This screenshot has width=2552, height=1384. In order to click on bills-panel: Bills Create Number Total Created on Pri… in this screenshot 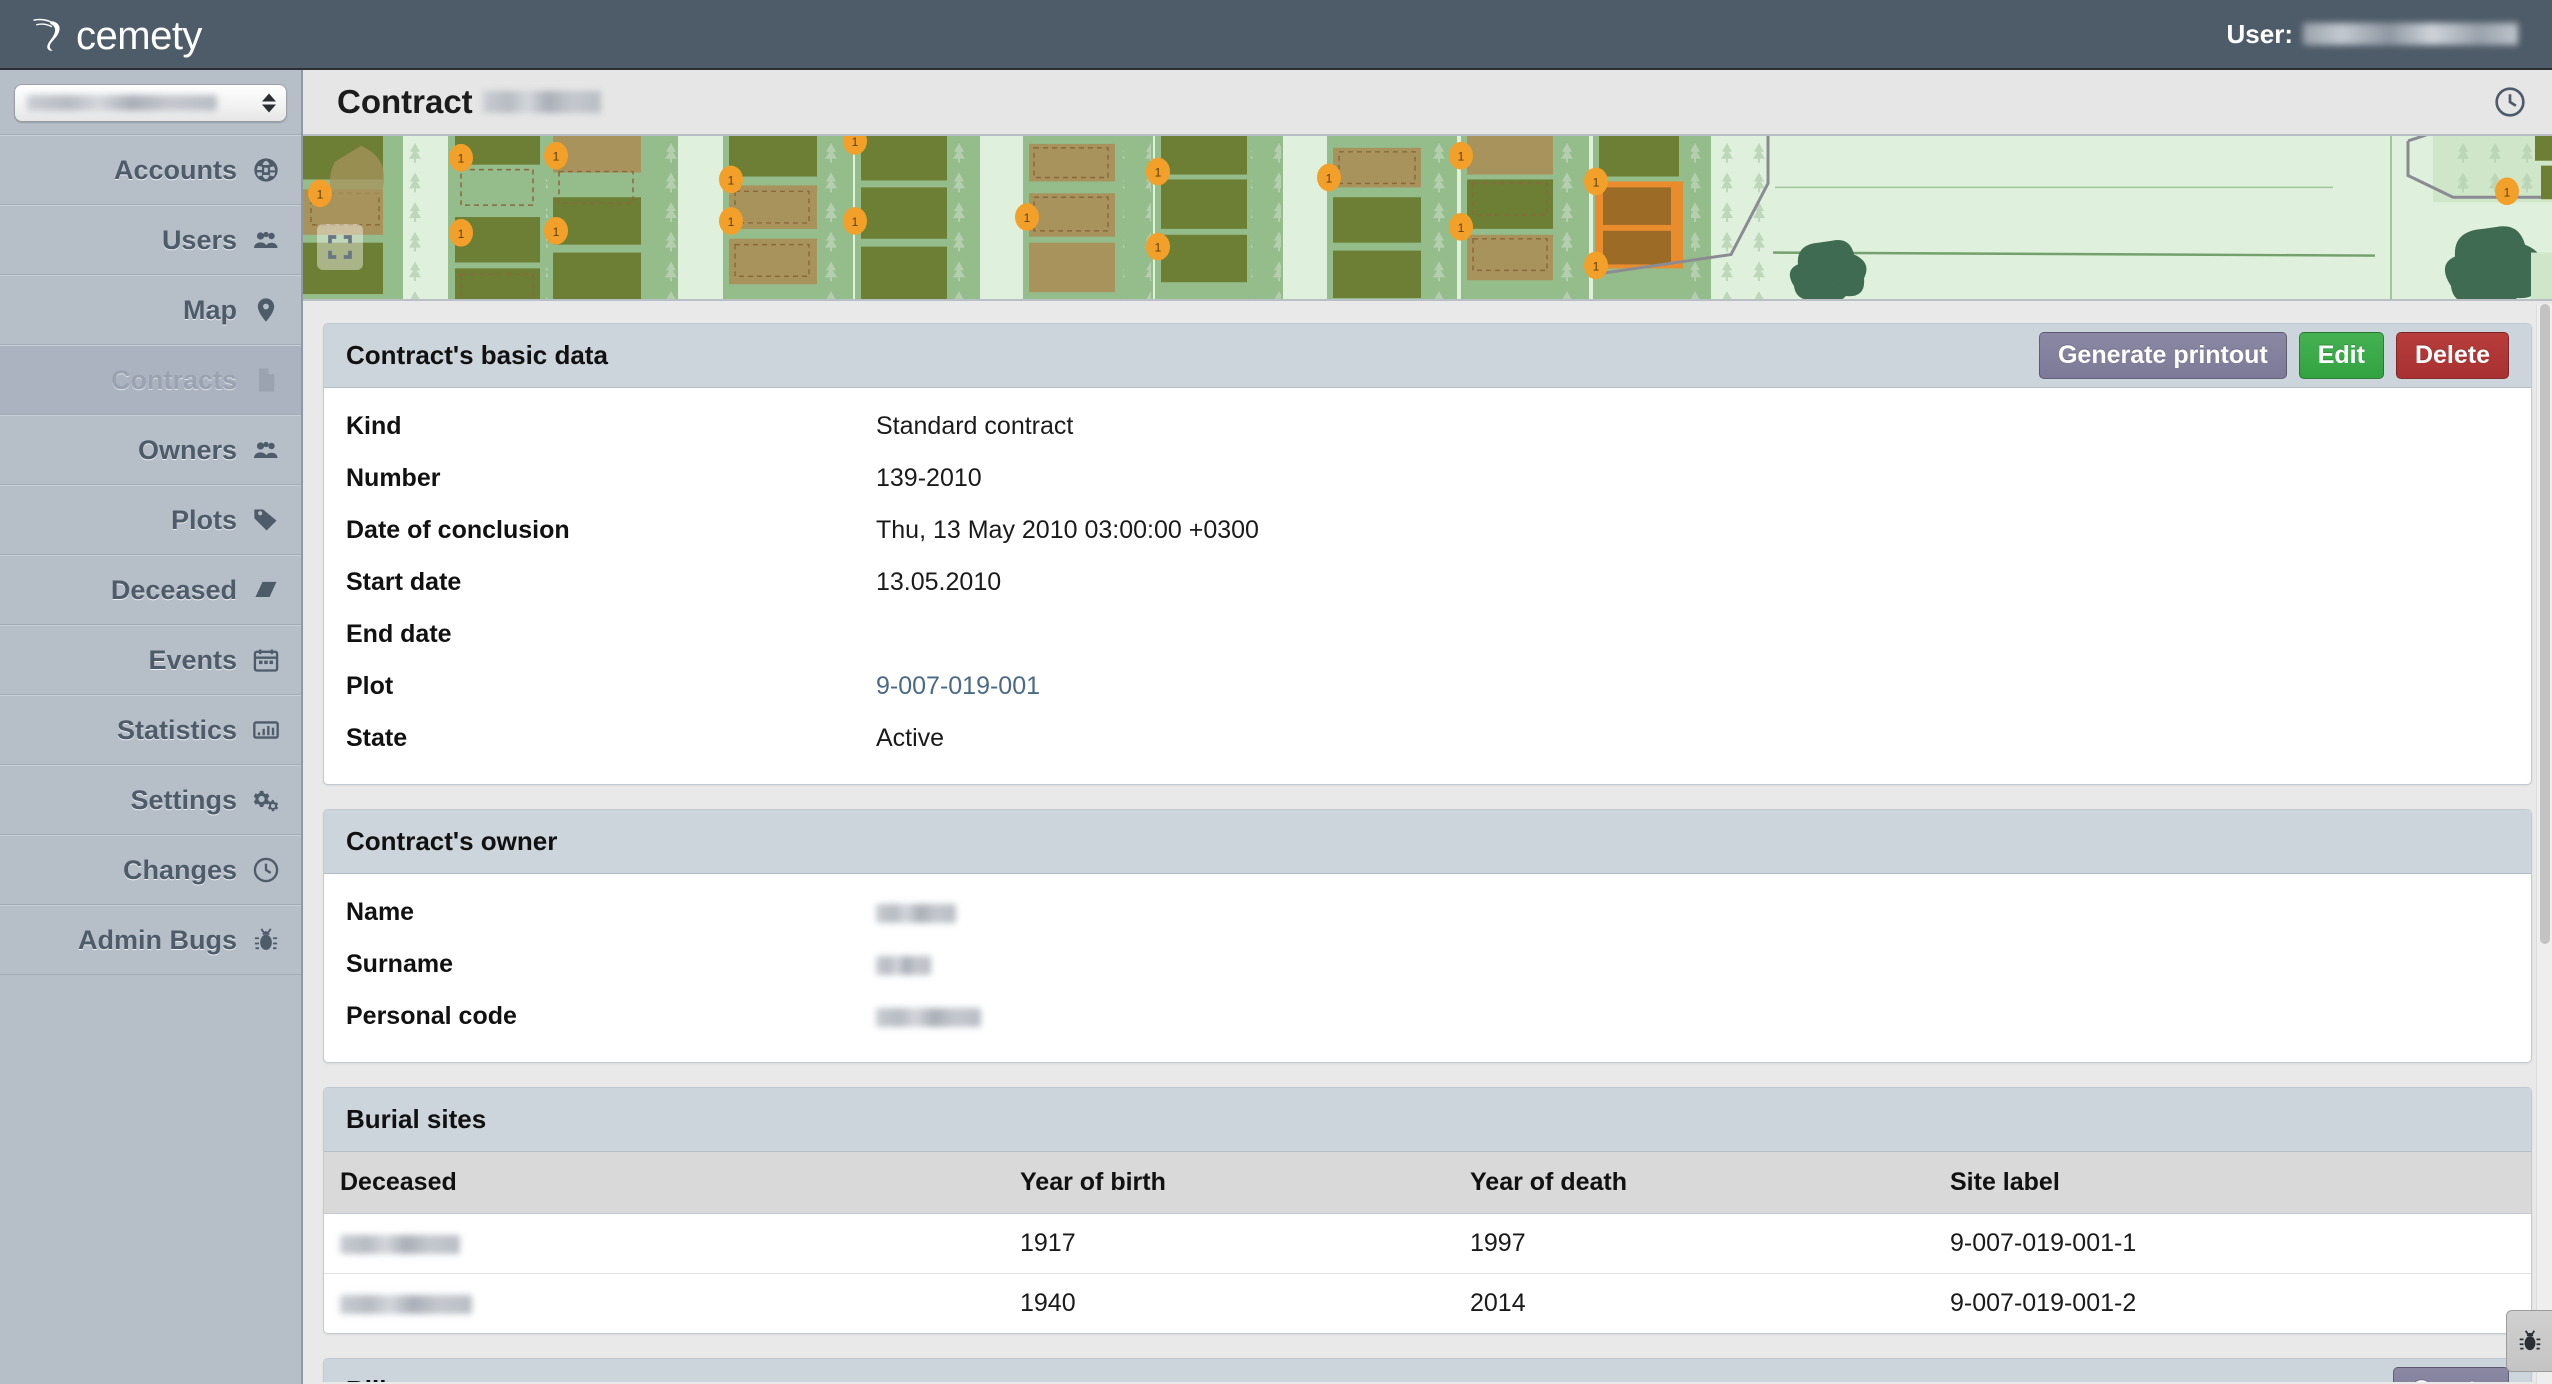, I will do `click(1427, 1370)`.